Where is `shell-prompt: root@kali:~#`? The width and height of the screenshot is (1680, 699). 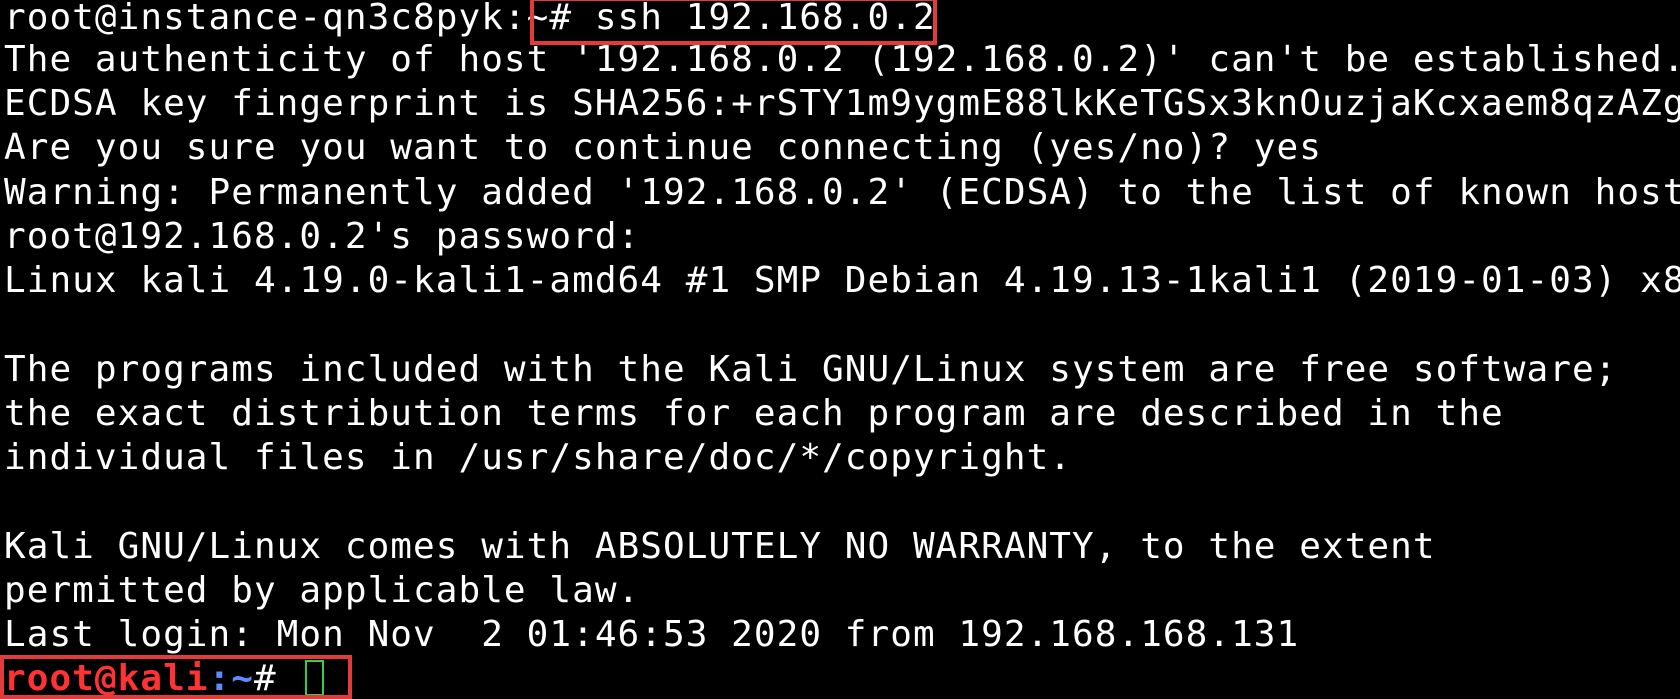
shell-prompt: root@kali:~# is located at coordinates (164, 678).